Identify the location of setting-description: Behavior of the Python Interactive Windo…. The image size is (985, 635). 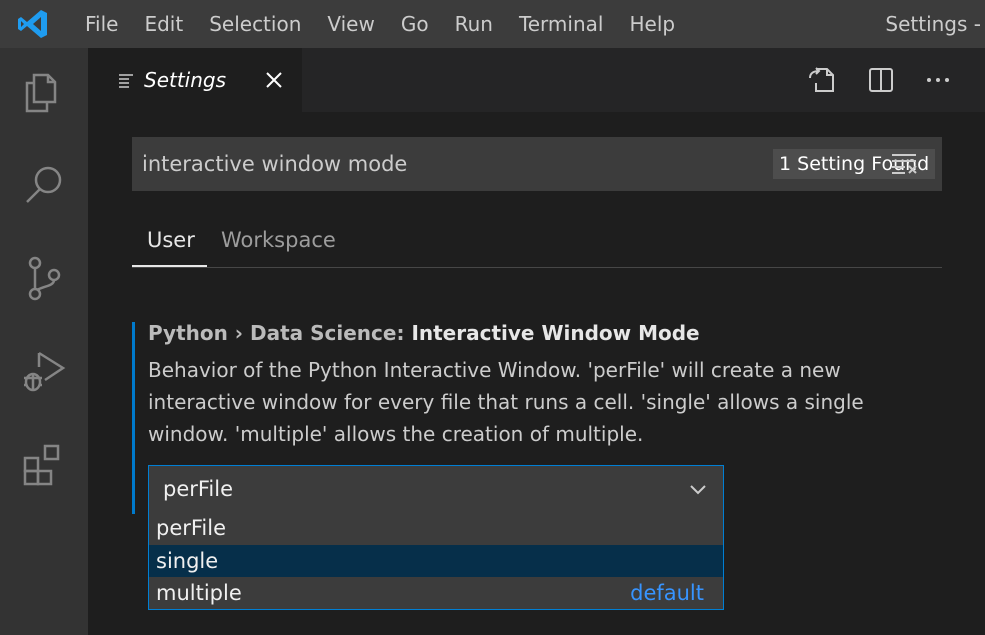
(518, 402).